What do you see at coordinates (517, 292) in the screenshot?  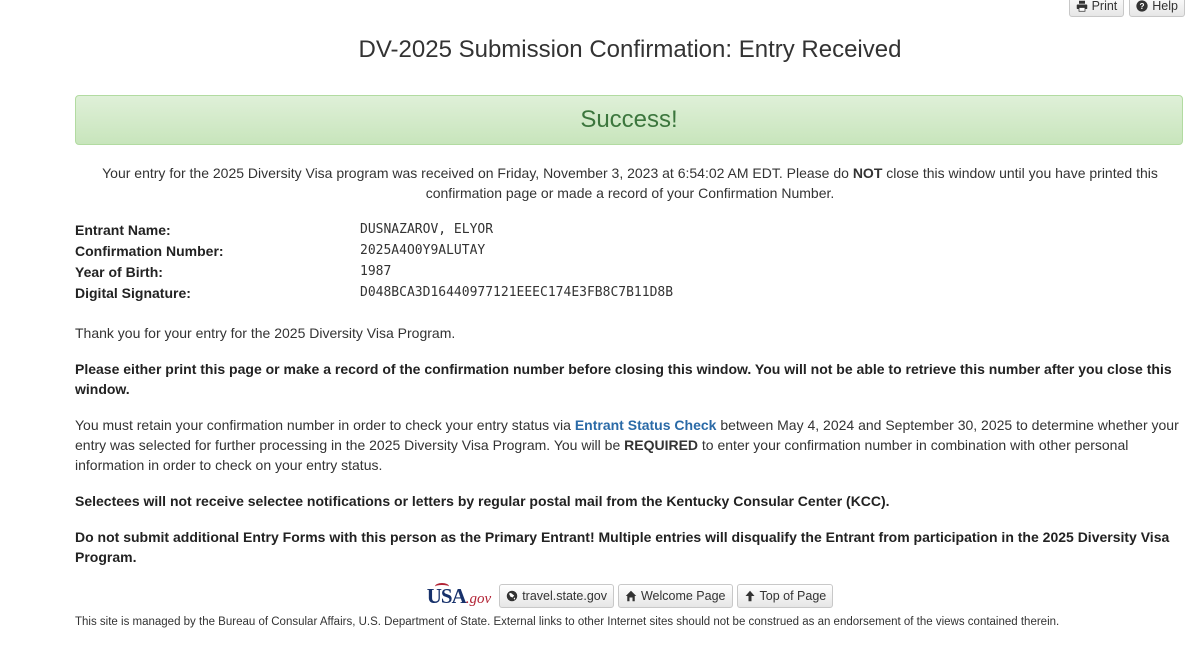 I see `detail-value: D048BCA3D16440977121EEEC174E3FB8C7B11D8B` at bounding box center [517, 292].